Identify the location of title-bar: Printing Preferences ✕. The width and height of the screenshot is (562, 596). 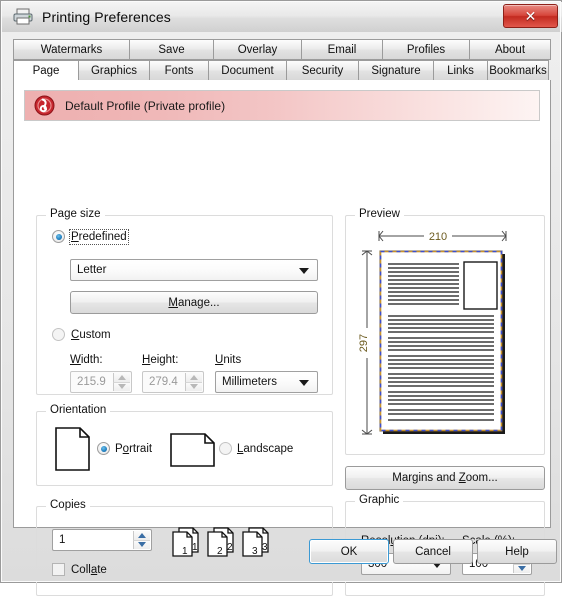
(282, 17).